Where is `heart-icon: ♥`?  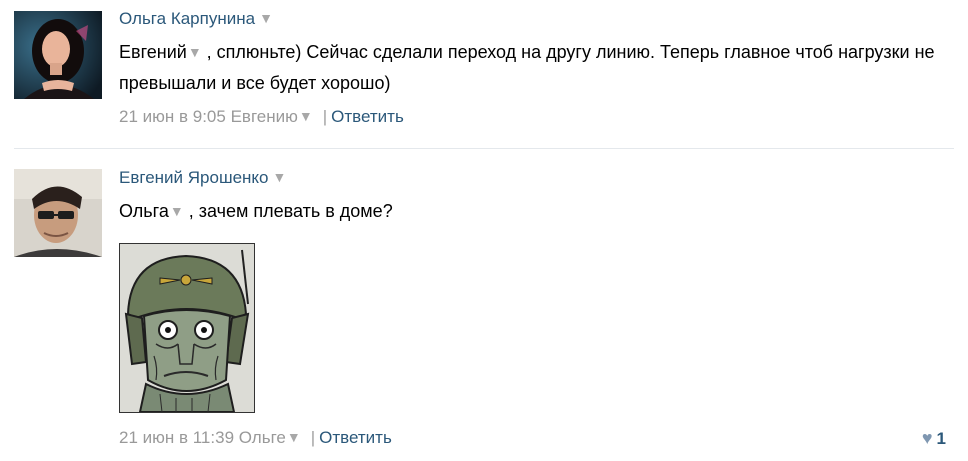 heart-icon: ♥ is located at coordinates (927, 438).